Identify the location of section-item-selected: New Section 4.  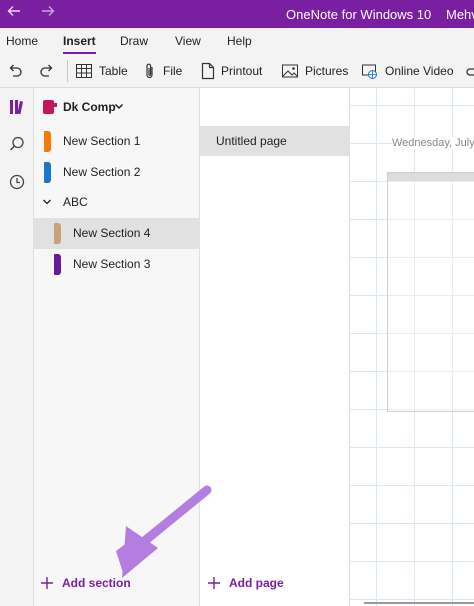
(117, 233).